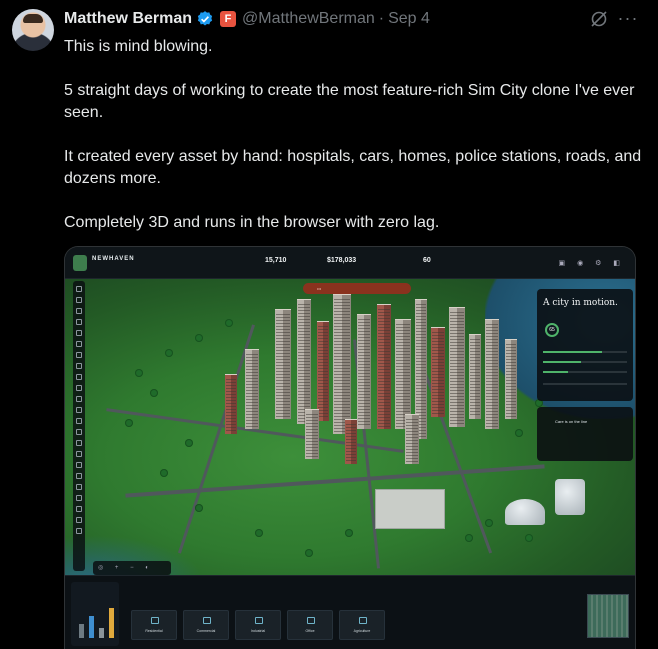 The height and width of the screenshot is (649, 658). Describe the element at coordinates (95, 614) in the screenshot. I see `stats-mini-chart` at that location.